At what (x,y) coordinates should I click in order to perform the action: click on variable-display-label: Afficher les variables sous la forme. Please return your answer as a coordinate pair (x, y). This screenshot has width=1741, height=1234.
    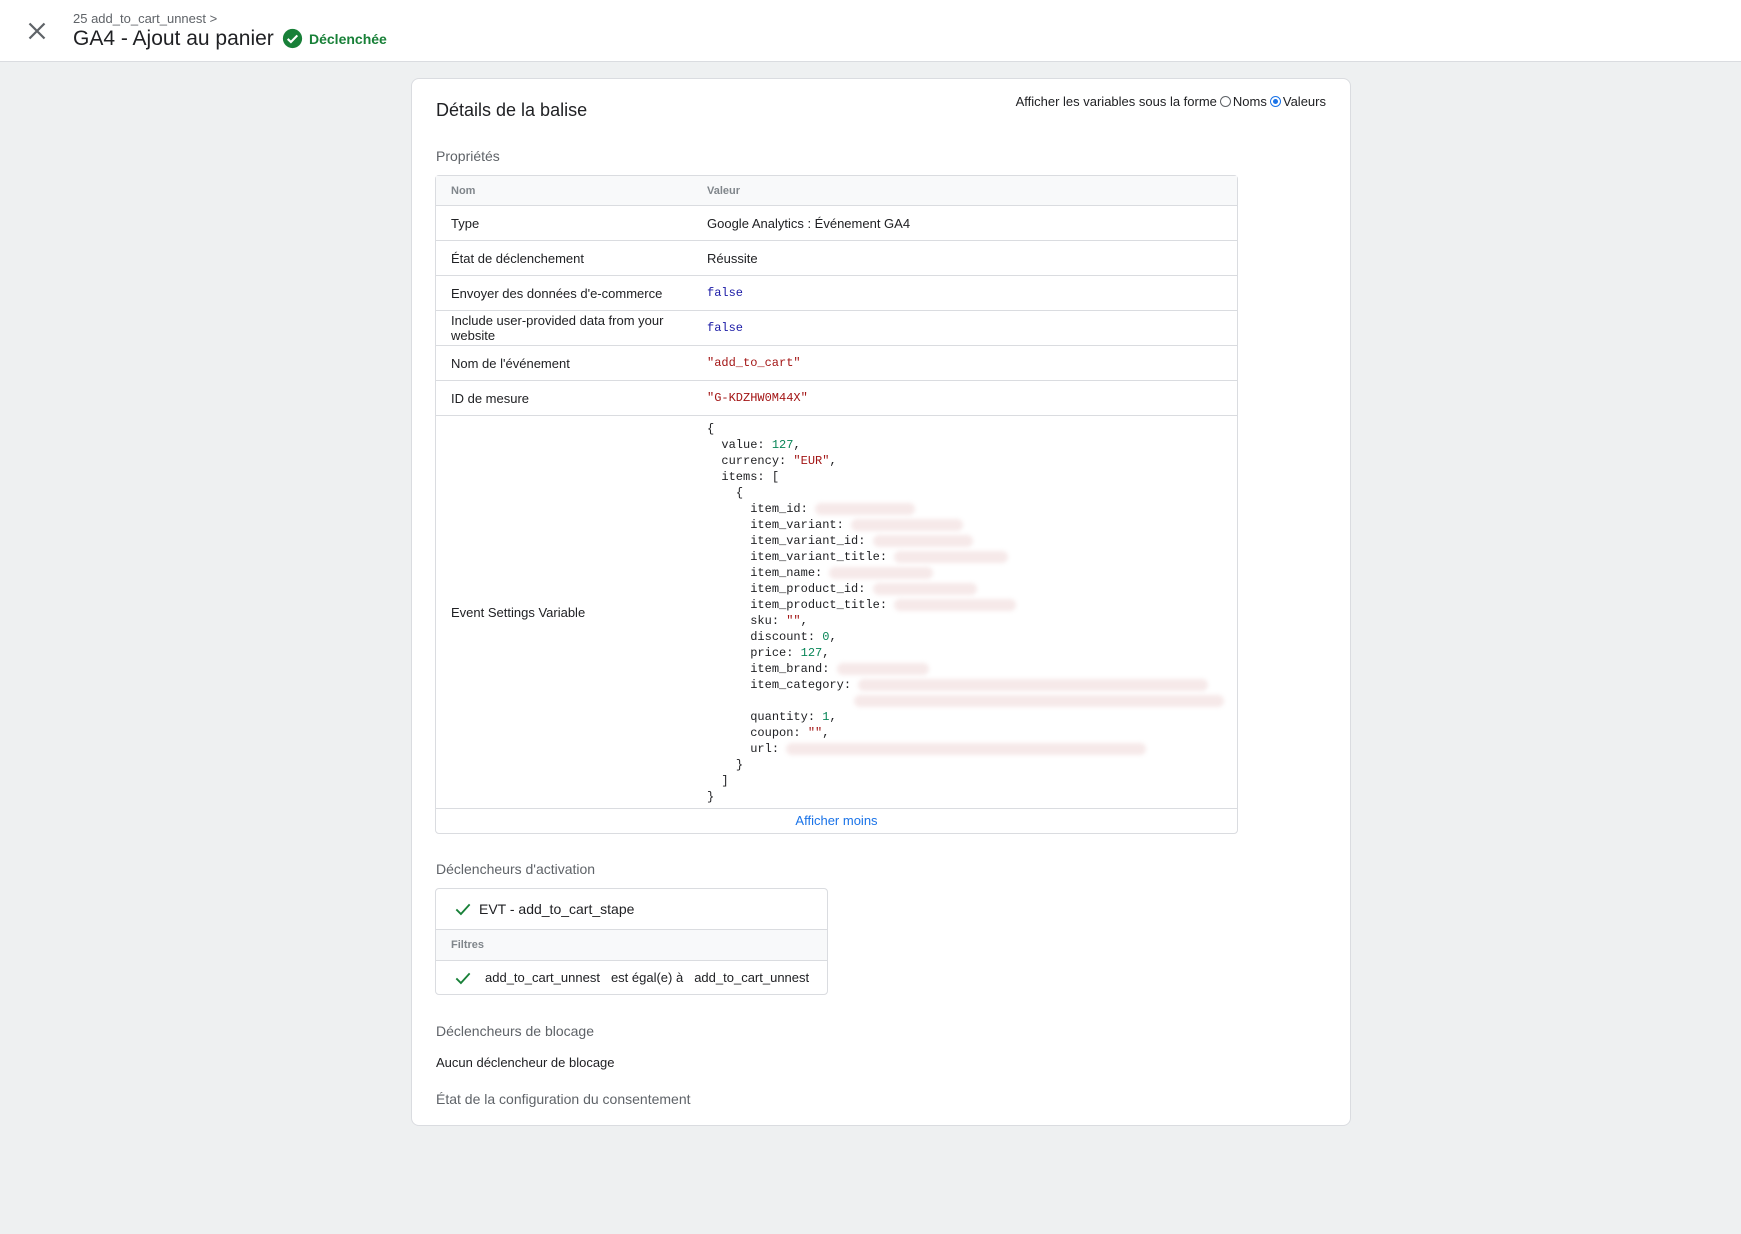
    Looking at the image, I should click on (1116, 101).